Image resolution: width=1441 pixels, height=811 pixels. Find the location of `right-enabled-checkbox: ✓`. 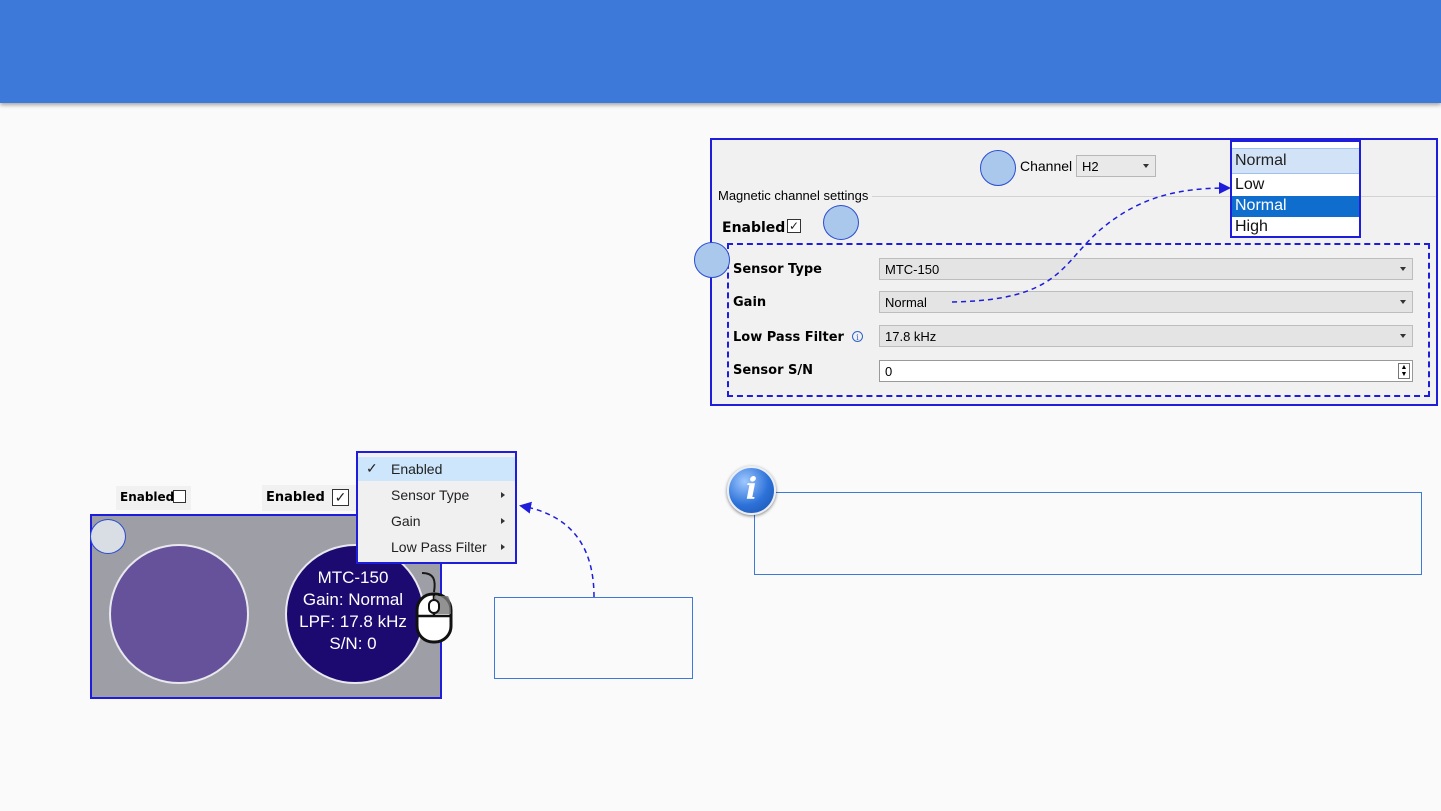

right-enabled-checkbox: ✓ is located at coordinates (340, 497).